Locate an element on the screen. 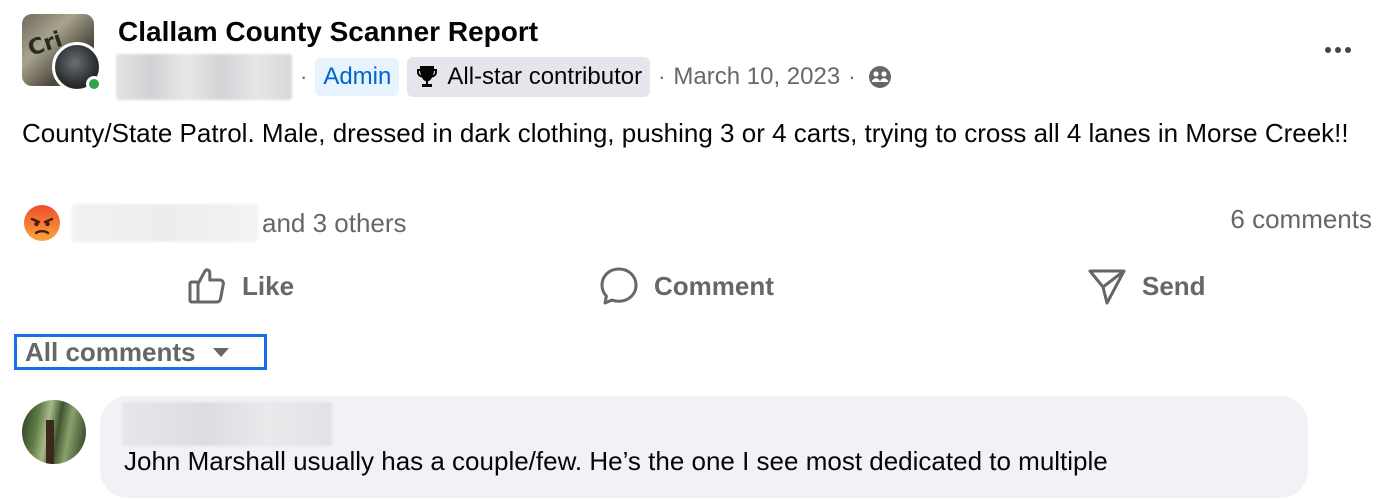 The width and height of the screenshot is (1388, 500). caret-down-icon is located at coordinates (220, 352).